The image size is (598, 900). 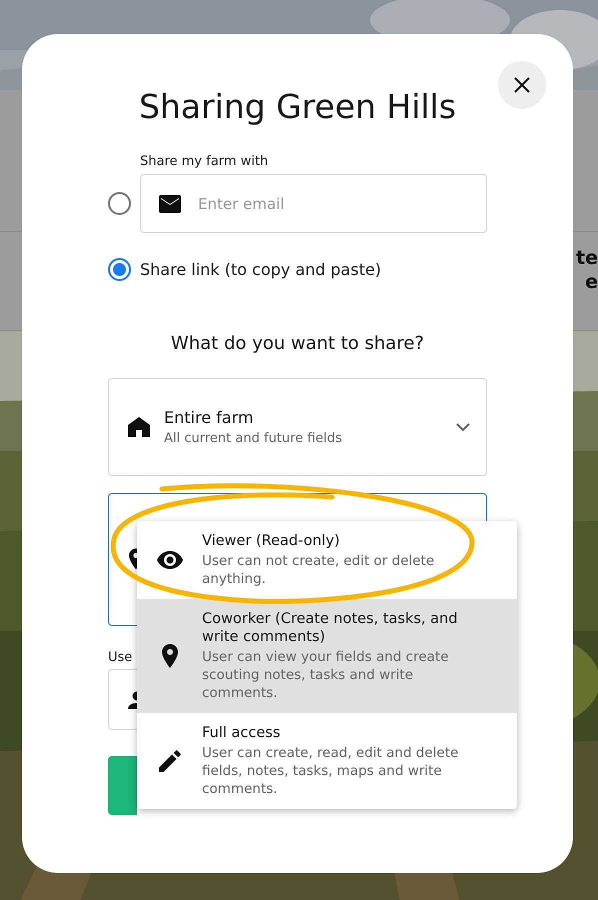 I want to click on option-title: Full access, so click(x=242, y=733).